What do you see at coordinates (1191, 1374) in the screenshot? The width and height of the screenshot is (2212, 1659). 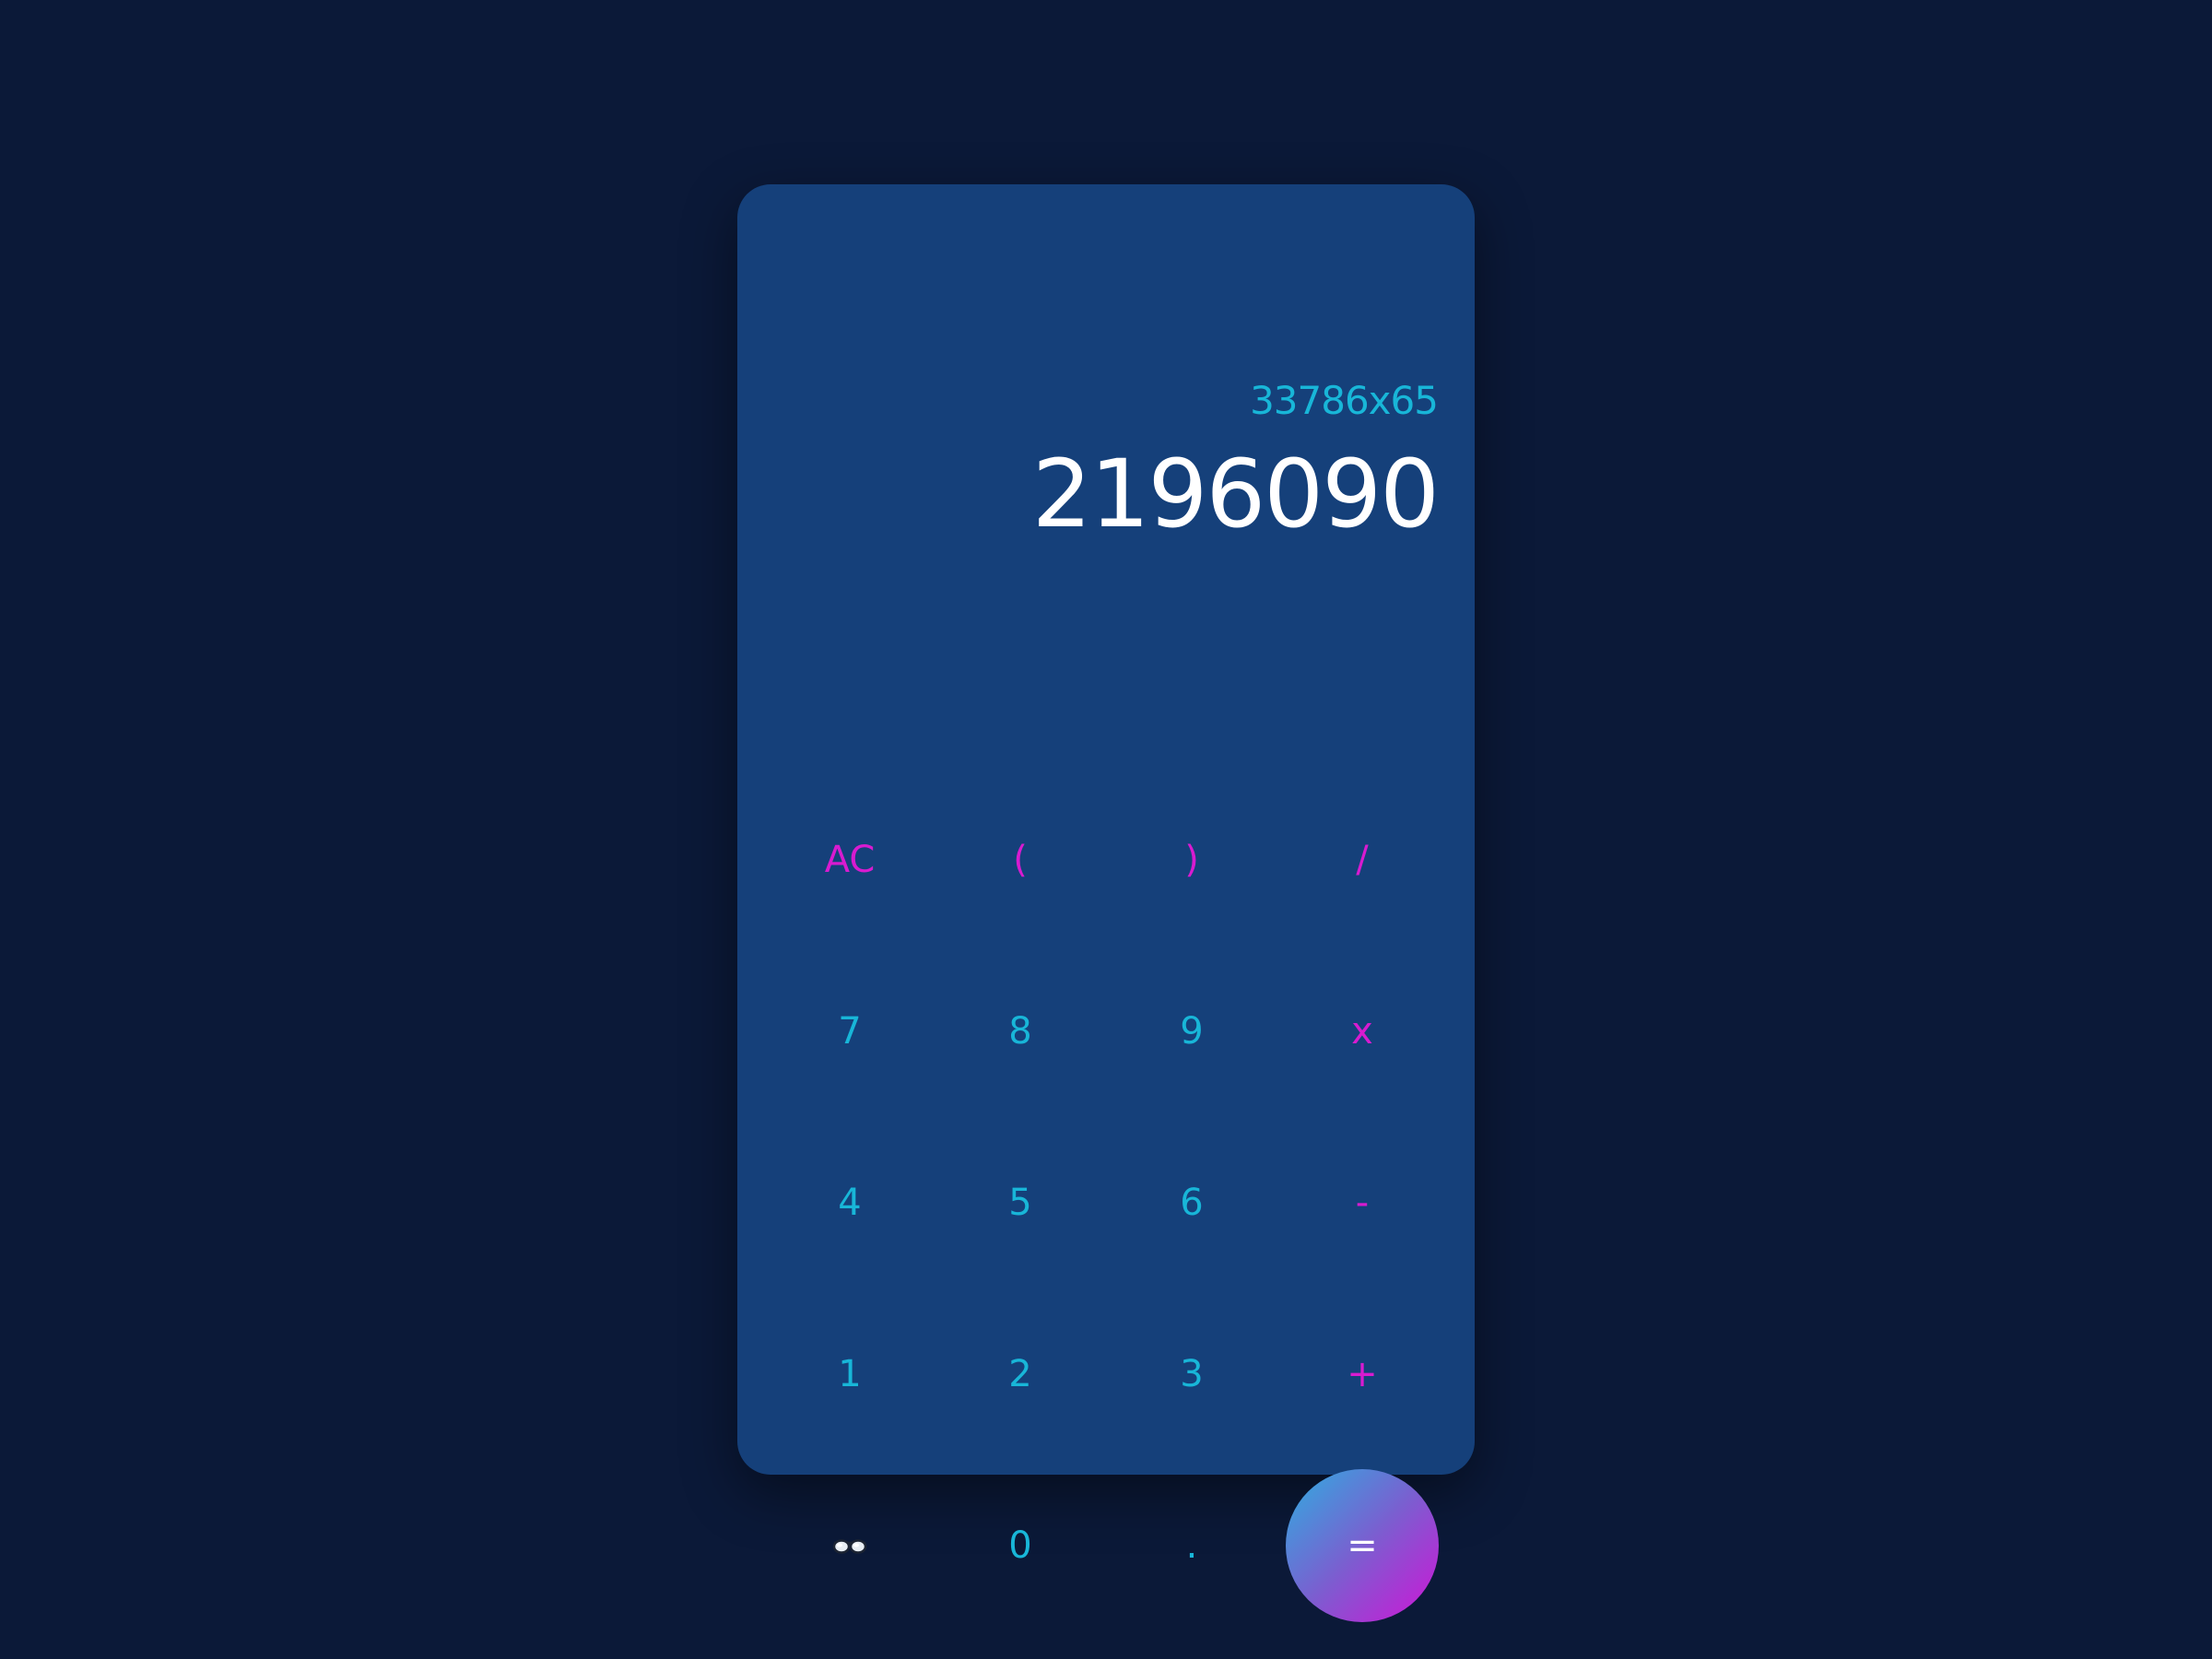 I see `digit-3-button: 3` at bounding box center [1191, 1374].